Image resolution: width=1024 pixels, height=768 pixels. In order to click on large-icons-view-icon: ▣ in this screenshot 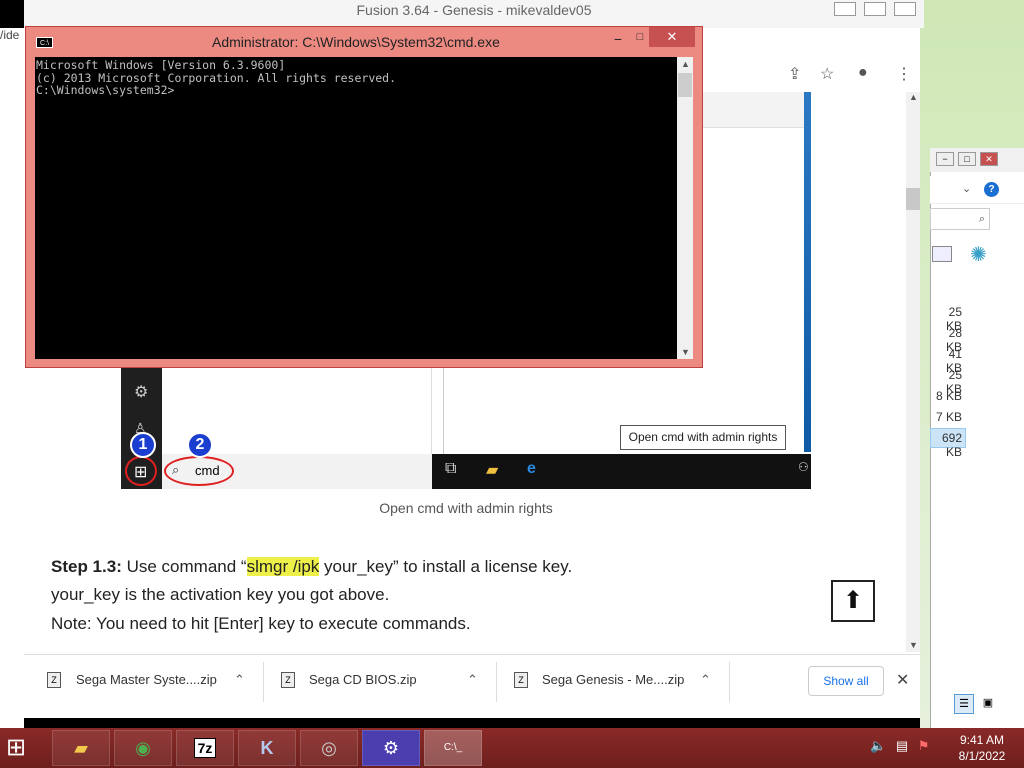, I will do `click(988, 704)`.